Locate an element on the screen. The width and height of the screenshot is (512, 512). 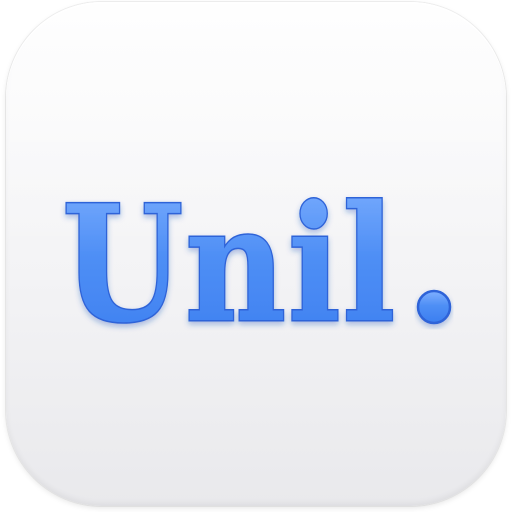
wordmark-dot is located at coordinates (434, 307).